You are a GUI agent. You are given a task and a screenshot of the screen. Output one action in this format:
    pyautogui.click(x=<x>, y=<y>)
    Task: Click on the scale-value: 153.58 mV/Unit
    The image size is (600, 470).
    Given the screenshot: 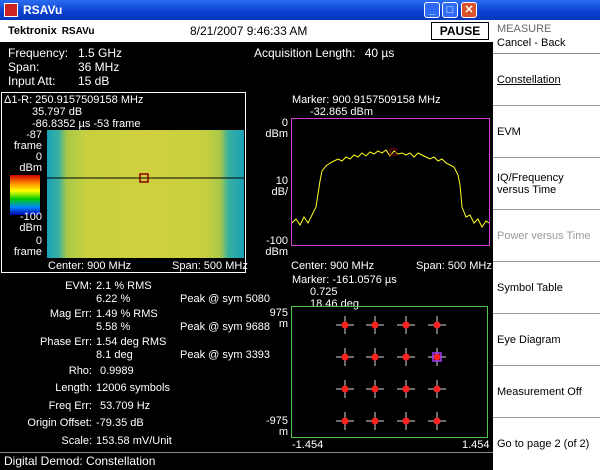 What is the action you would take?
    pyautogui.click(x=134, y=441)
    